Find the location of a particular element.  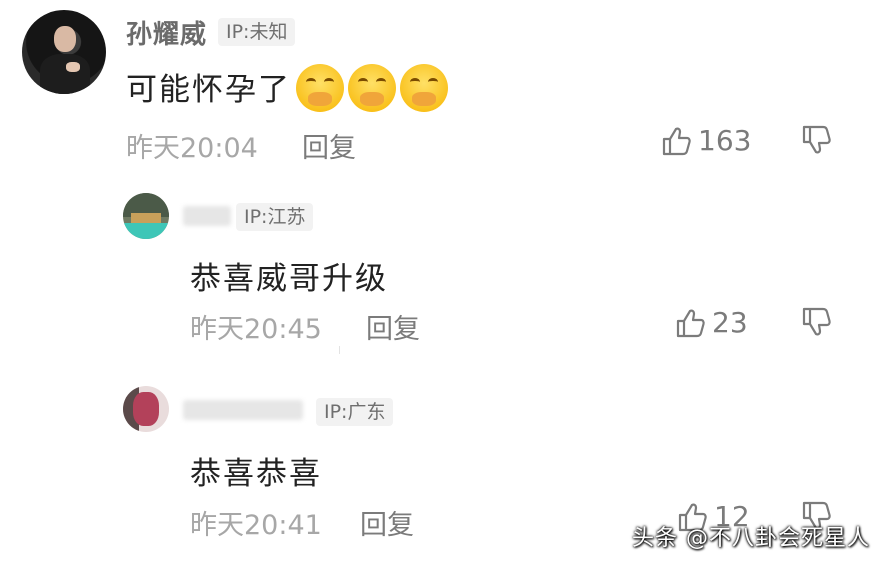

avatar-figure is located at coordinates (65, 74).